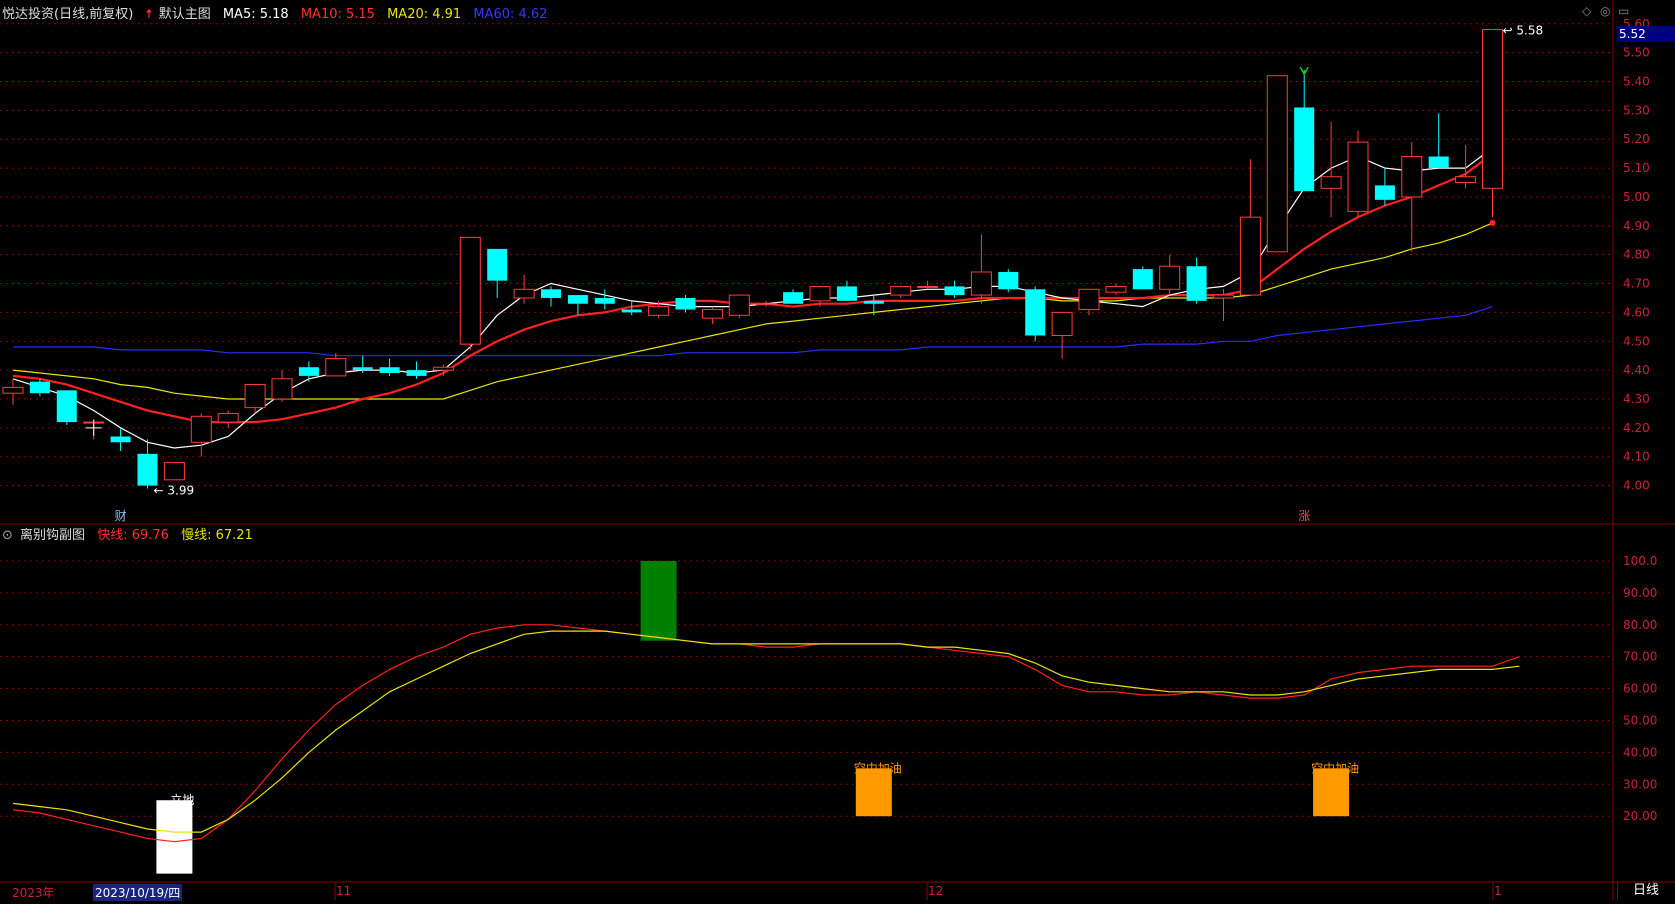 Image resolution: width=1675 pixels, height=904 pixels. I want to click on month-label-11: 11, so click(344, 891).